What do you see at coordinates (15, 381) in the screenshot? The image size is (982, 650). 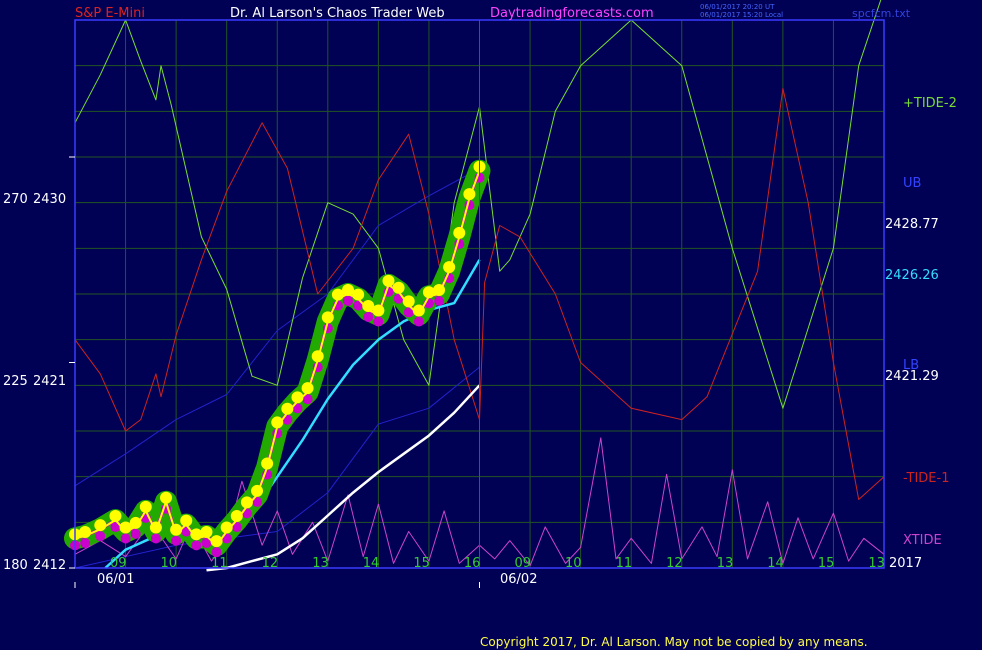 I see `y-tick-inner-2421: 225` at bounding box center [15, 381].